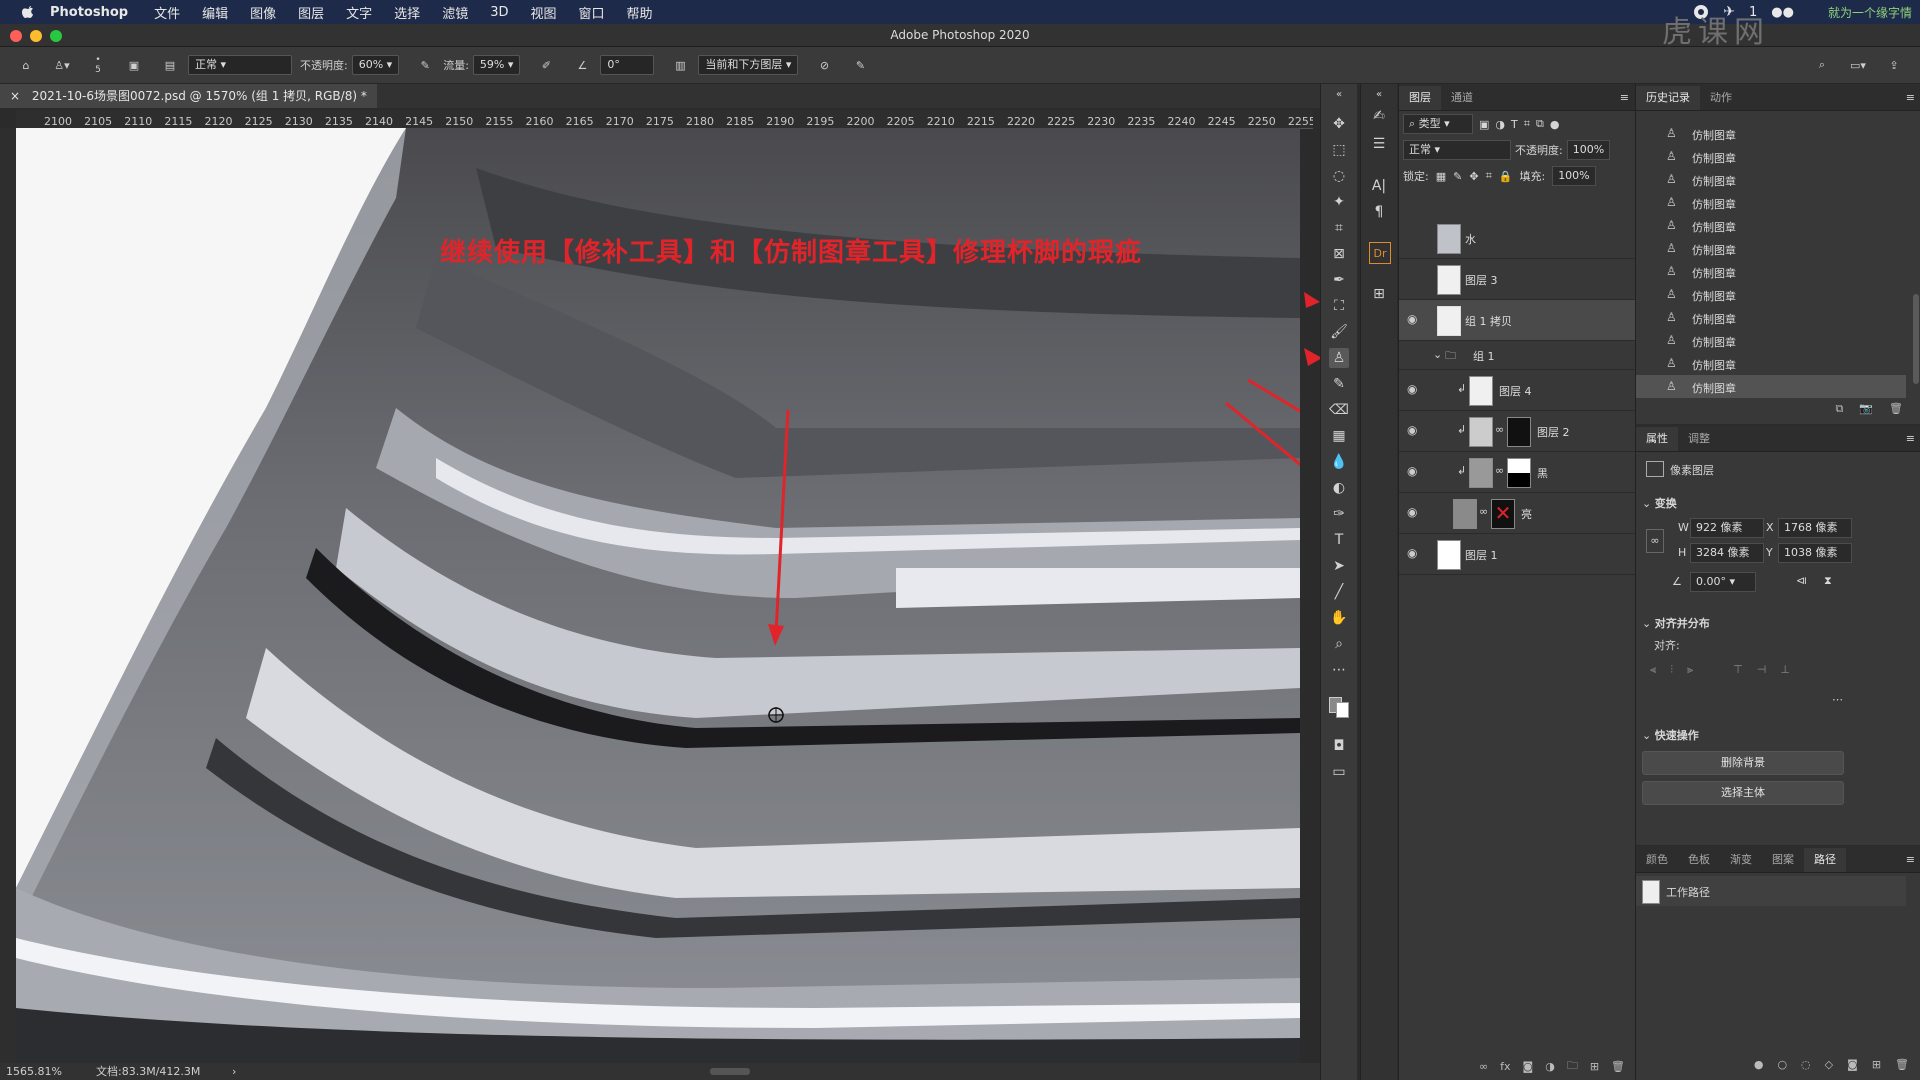  Describe the element at coordinates (234, 1071) in the screenshot. I see `chevron-right-icon: ›` at that location.